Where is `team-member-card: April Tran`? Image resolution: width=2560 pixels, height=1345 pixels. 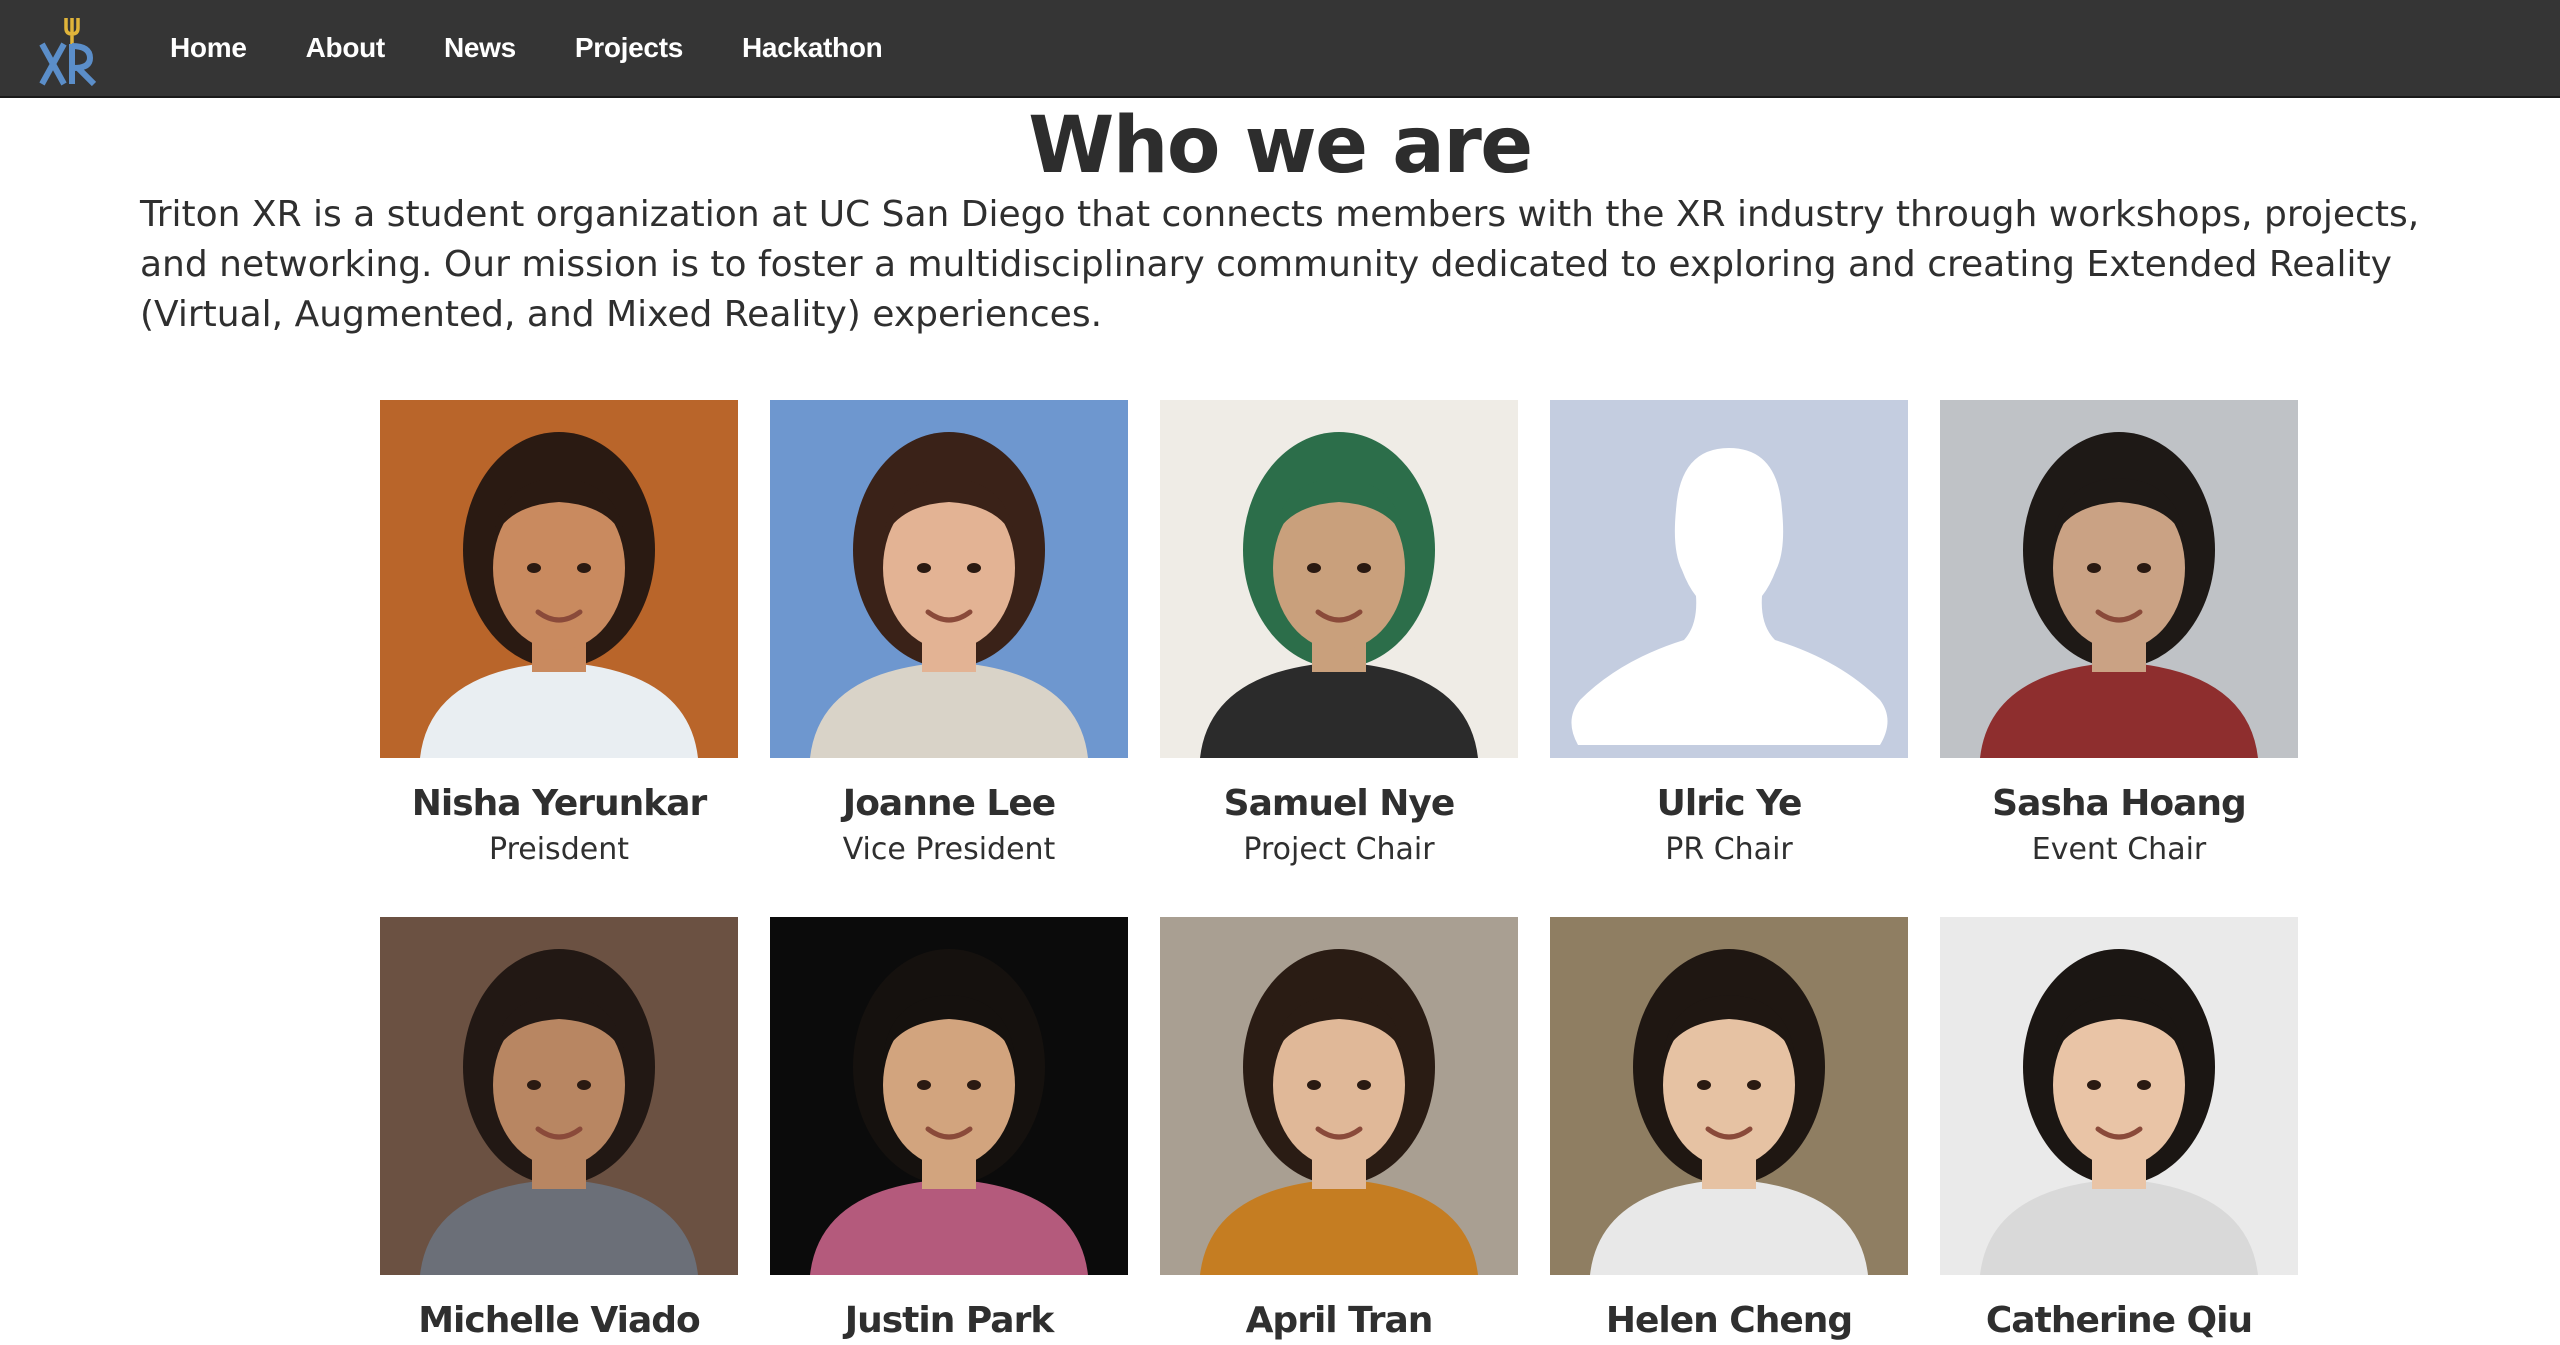
team-member-card: April Tran is located at coordinates (1339, 1131).